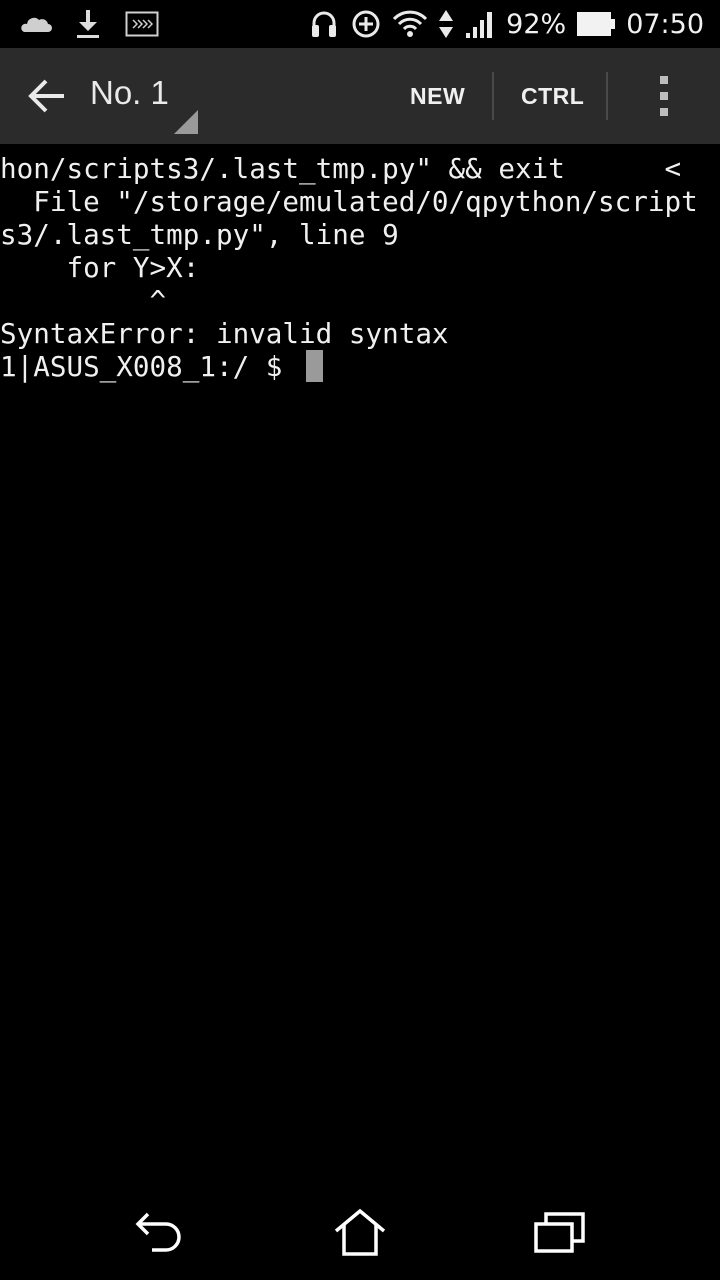 This screenshot has height=1280, width=720. I want to click on terminal-line: ^, so click(83, 300).